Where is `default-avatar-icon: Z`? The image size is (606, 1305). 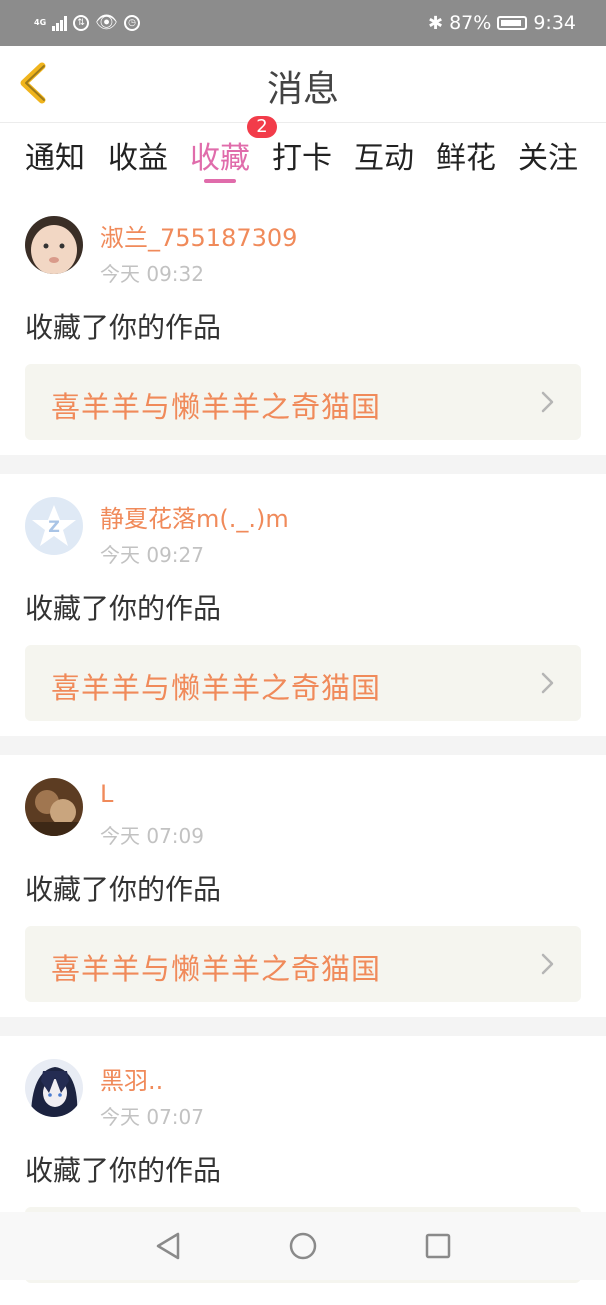 default-avatar-icon: Z is located at coordinates (54, 526).